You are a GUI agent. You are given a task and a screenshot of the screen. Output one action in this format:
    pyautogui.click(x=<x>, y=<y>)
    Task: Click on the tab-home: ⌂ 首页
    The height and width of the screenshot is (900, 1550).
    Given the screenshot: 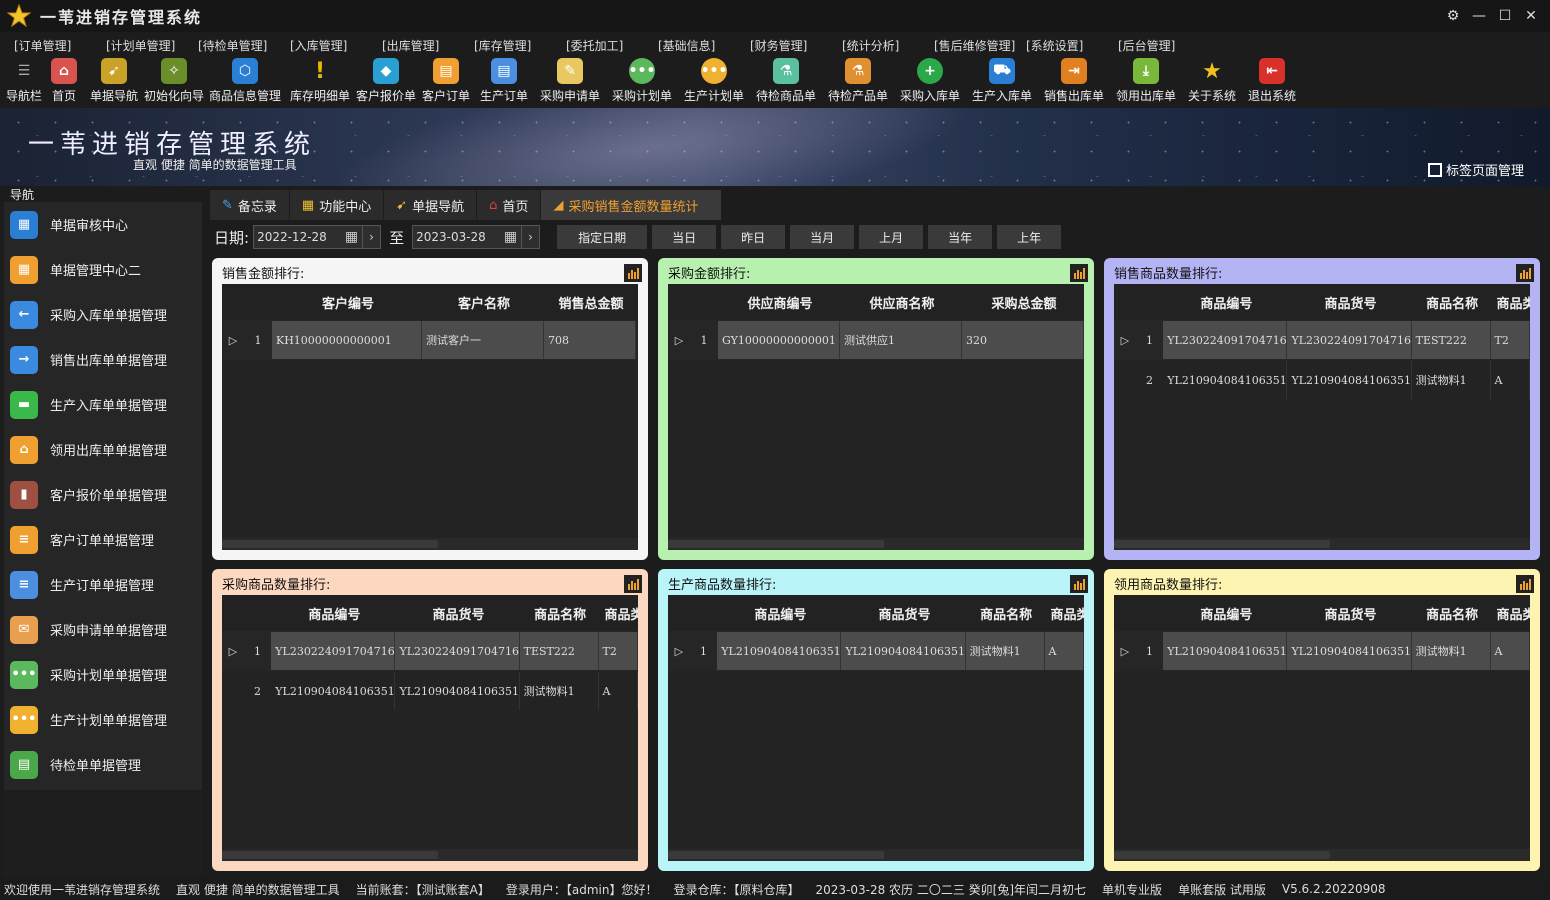 What is the action you would take?
    pyautogui.click(x=509, y=205)
    